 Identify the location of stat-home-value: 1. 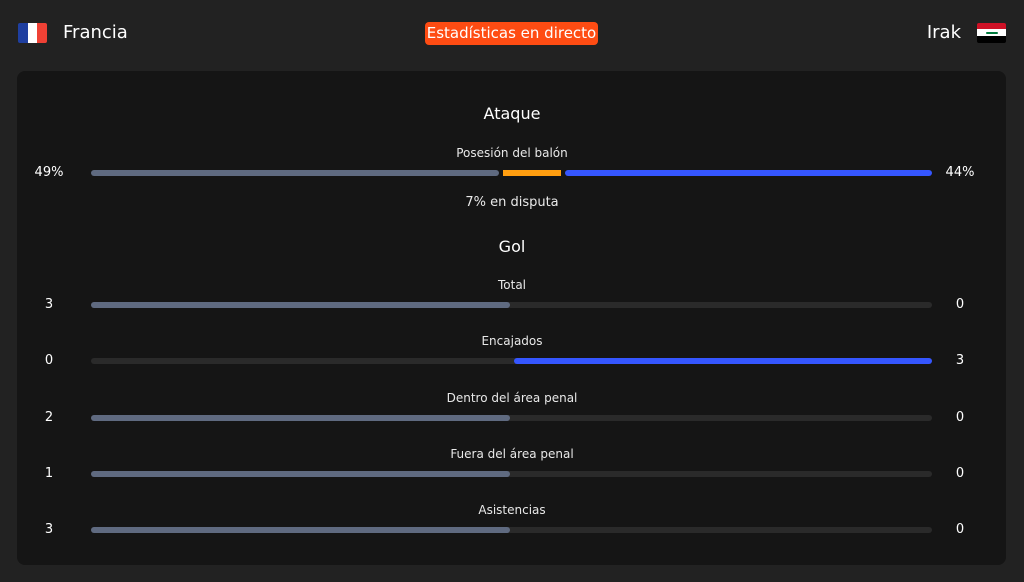
(49, 473).